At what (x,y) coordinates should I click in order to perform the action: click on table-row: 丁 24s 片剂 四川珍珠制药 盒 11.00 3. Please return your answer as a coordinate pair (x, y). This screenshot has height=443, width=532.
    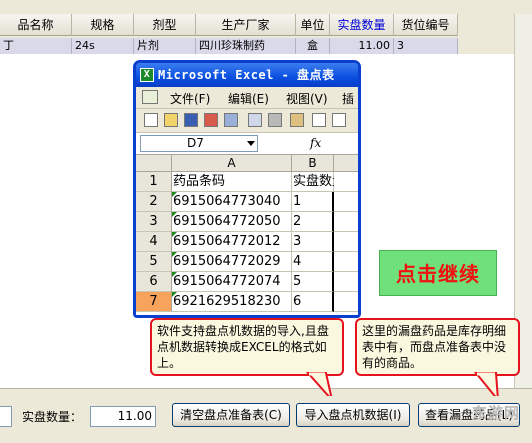
    Looking at the image, I should click on (266, 46).